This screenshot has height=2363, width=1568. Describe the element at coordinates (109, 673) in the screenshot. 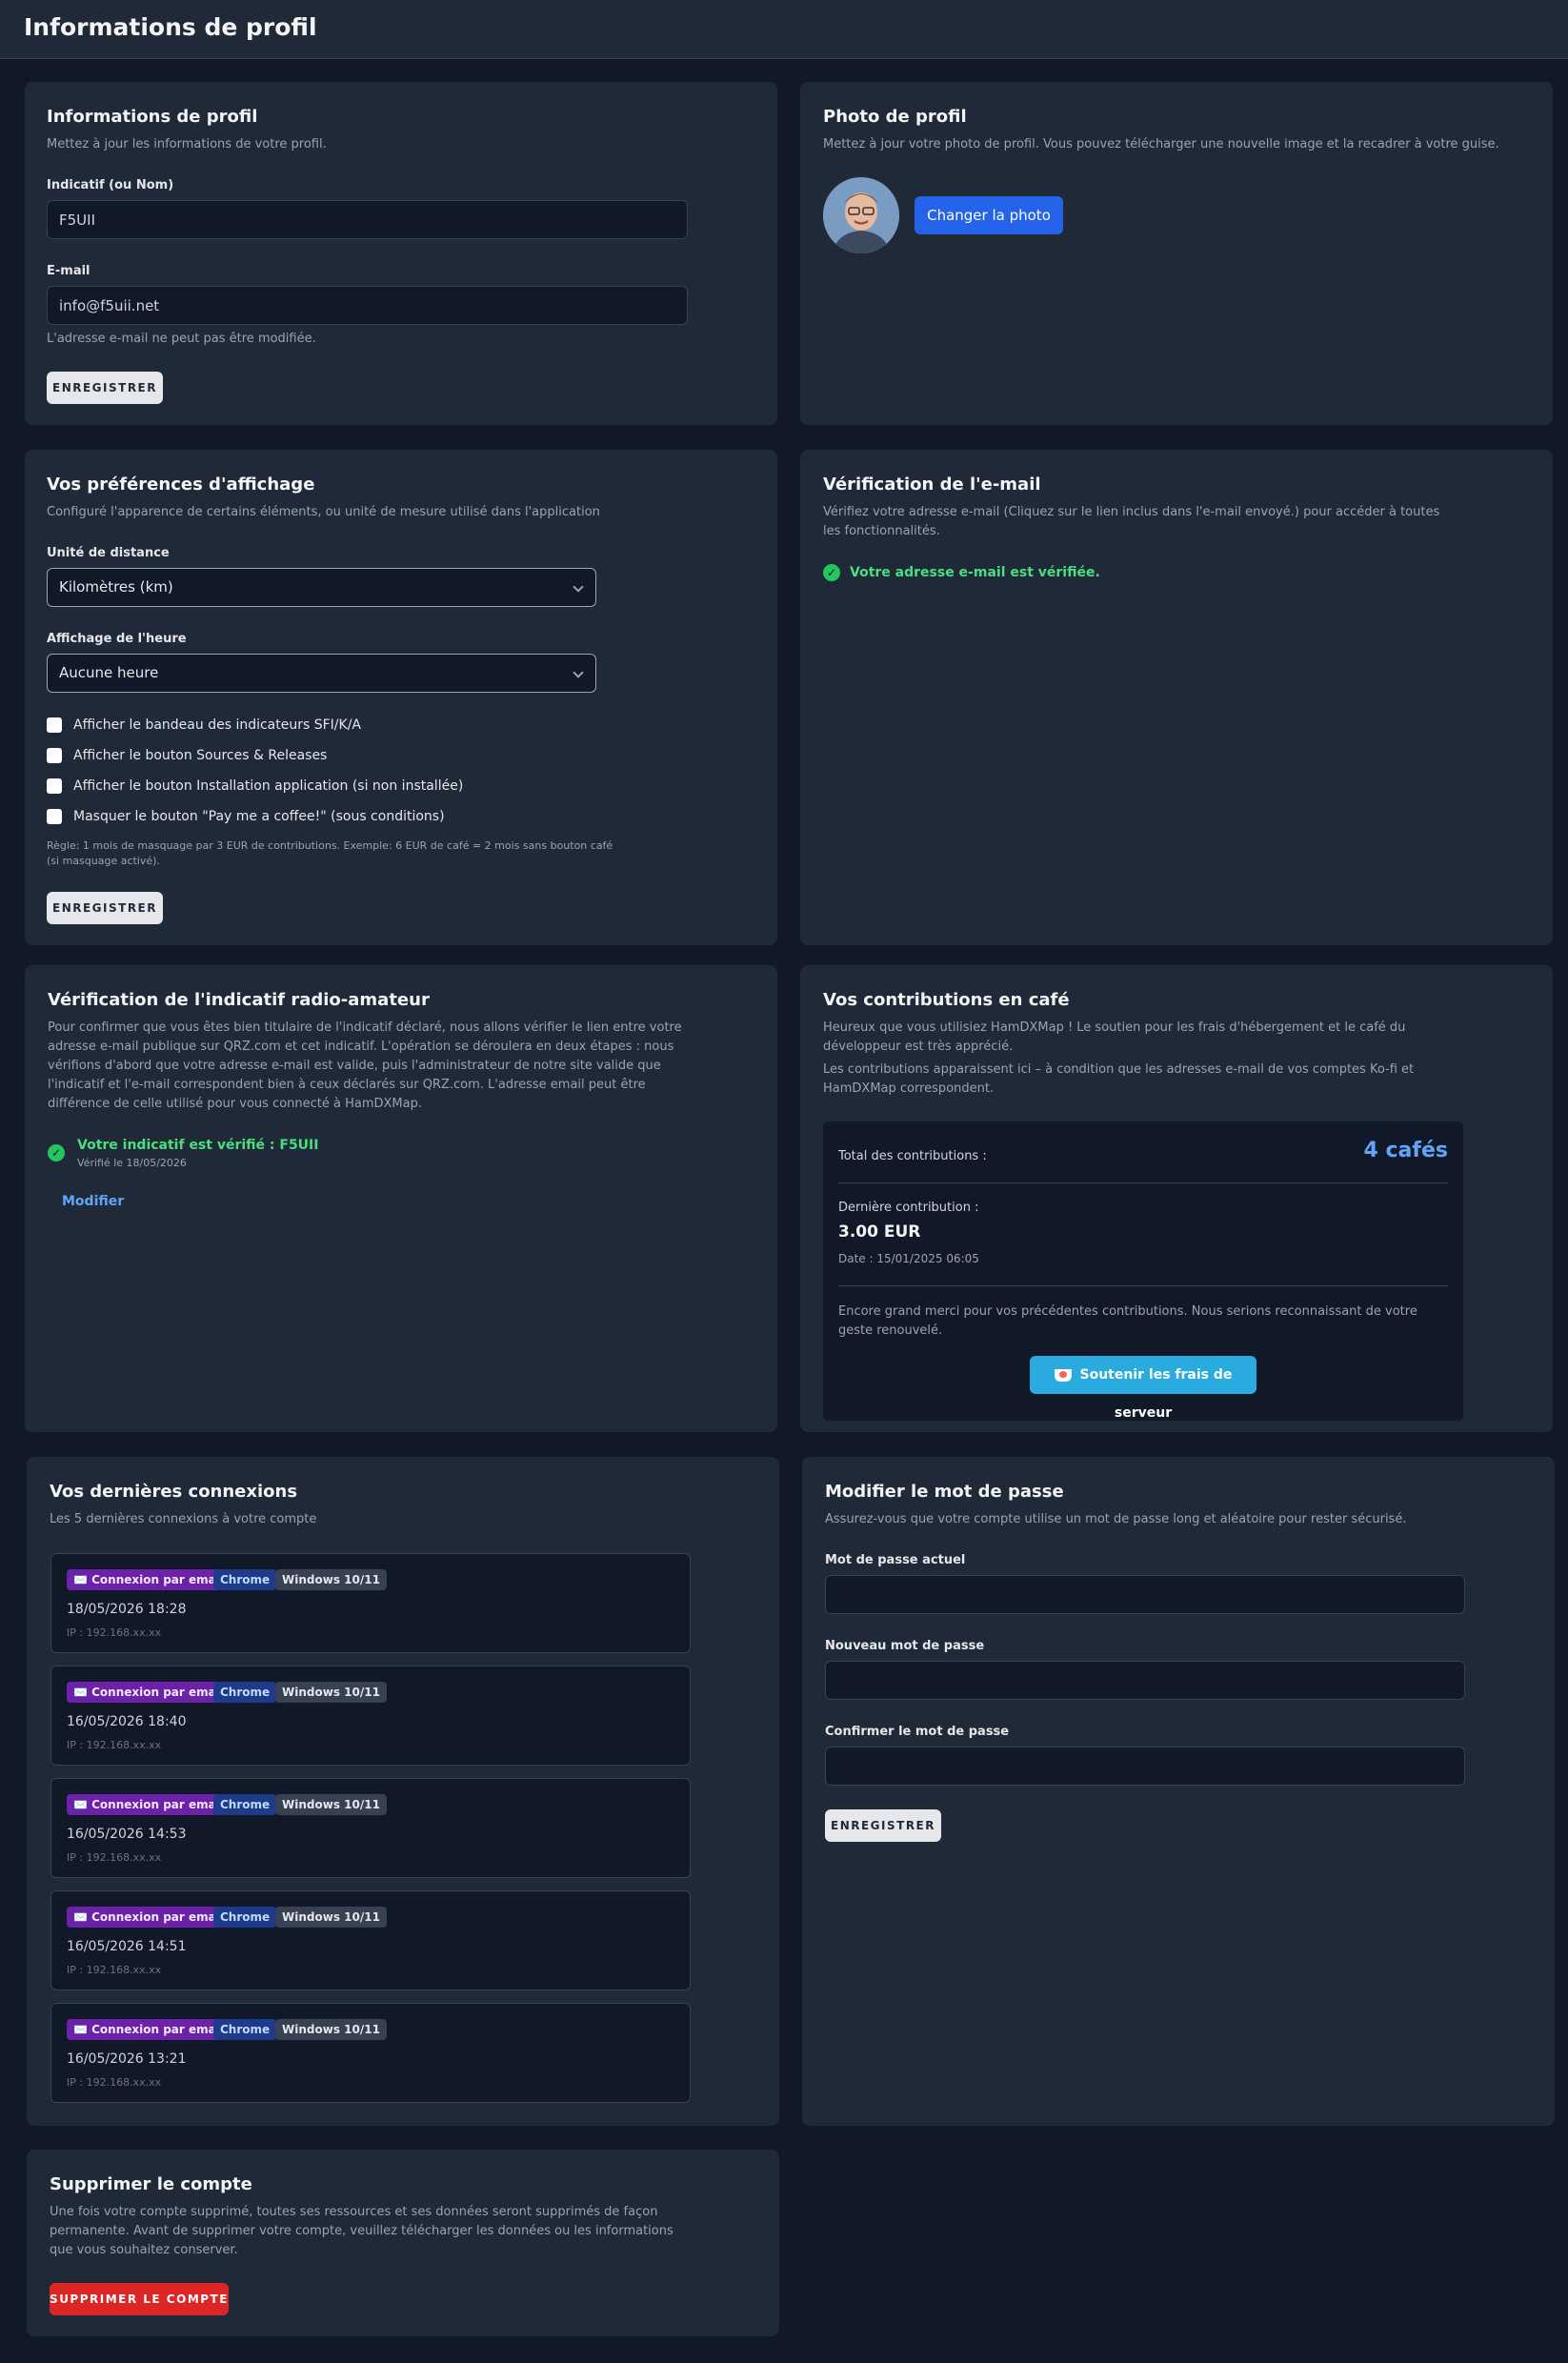

I see `time-display-value: Aucune heure` at that location.